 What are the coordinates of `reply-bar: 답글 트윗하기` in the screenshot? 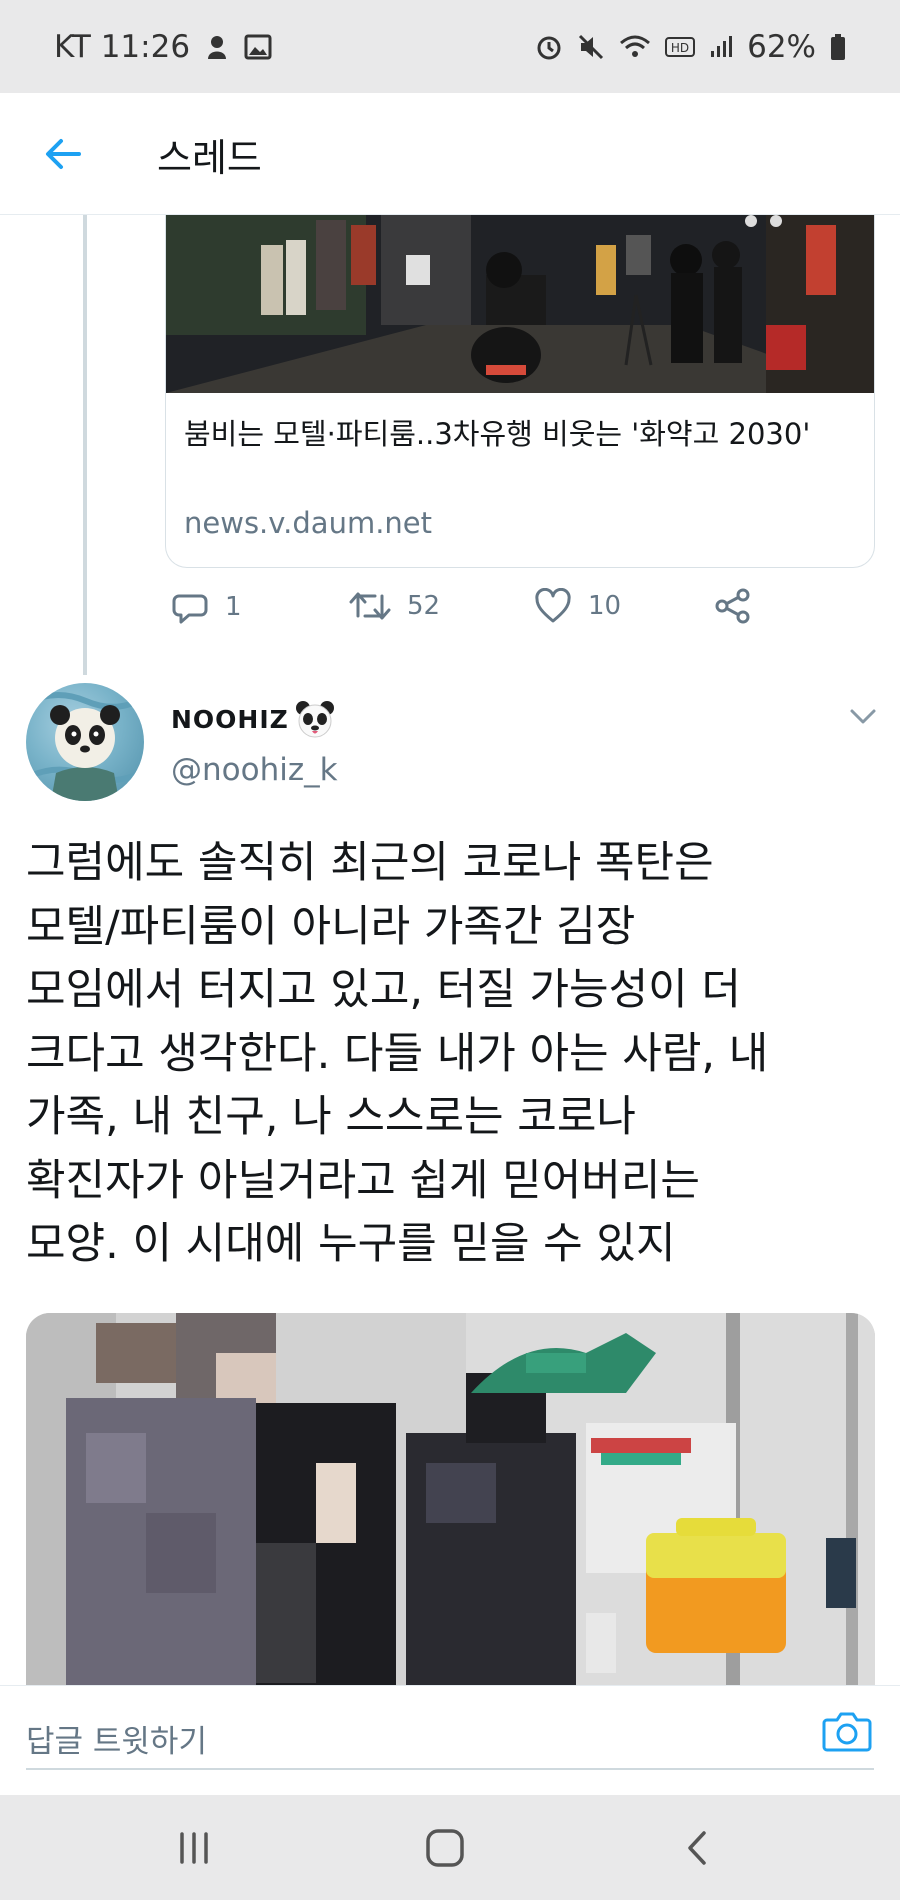 It's located at (450, 1740).